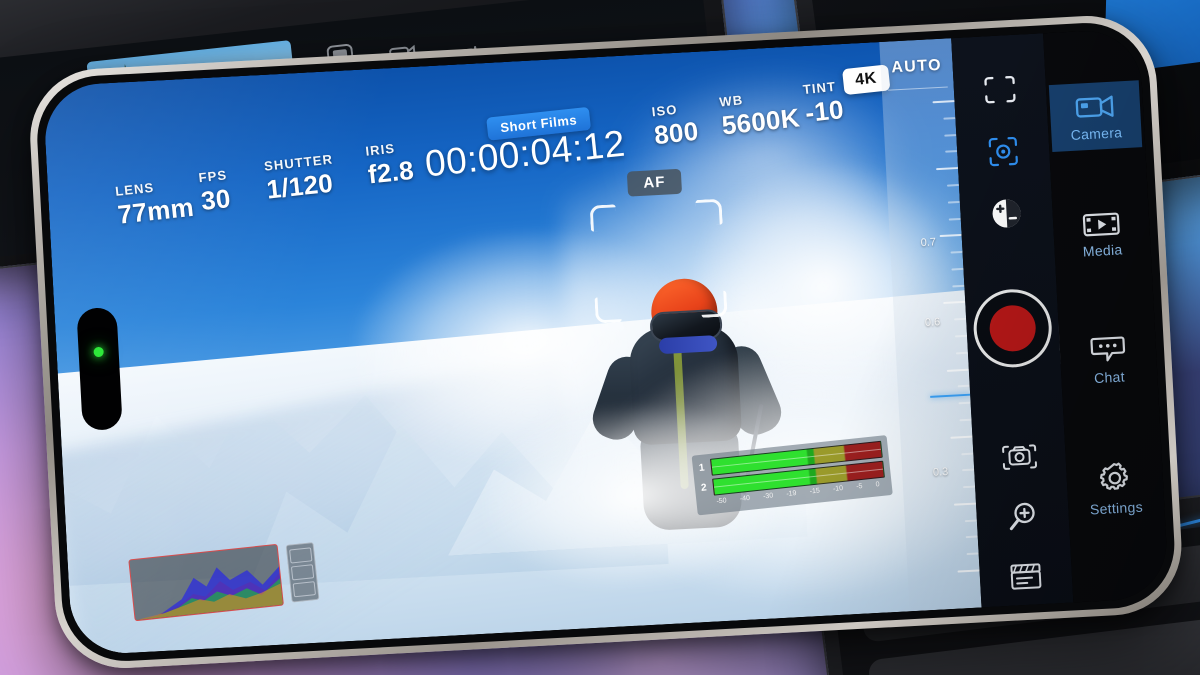 This screenshot has width=1200, height=675. I want to click on record-indicator, so click(1012, 328).